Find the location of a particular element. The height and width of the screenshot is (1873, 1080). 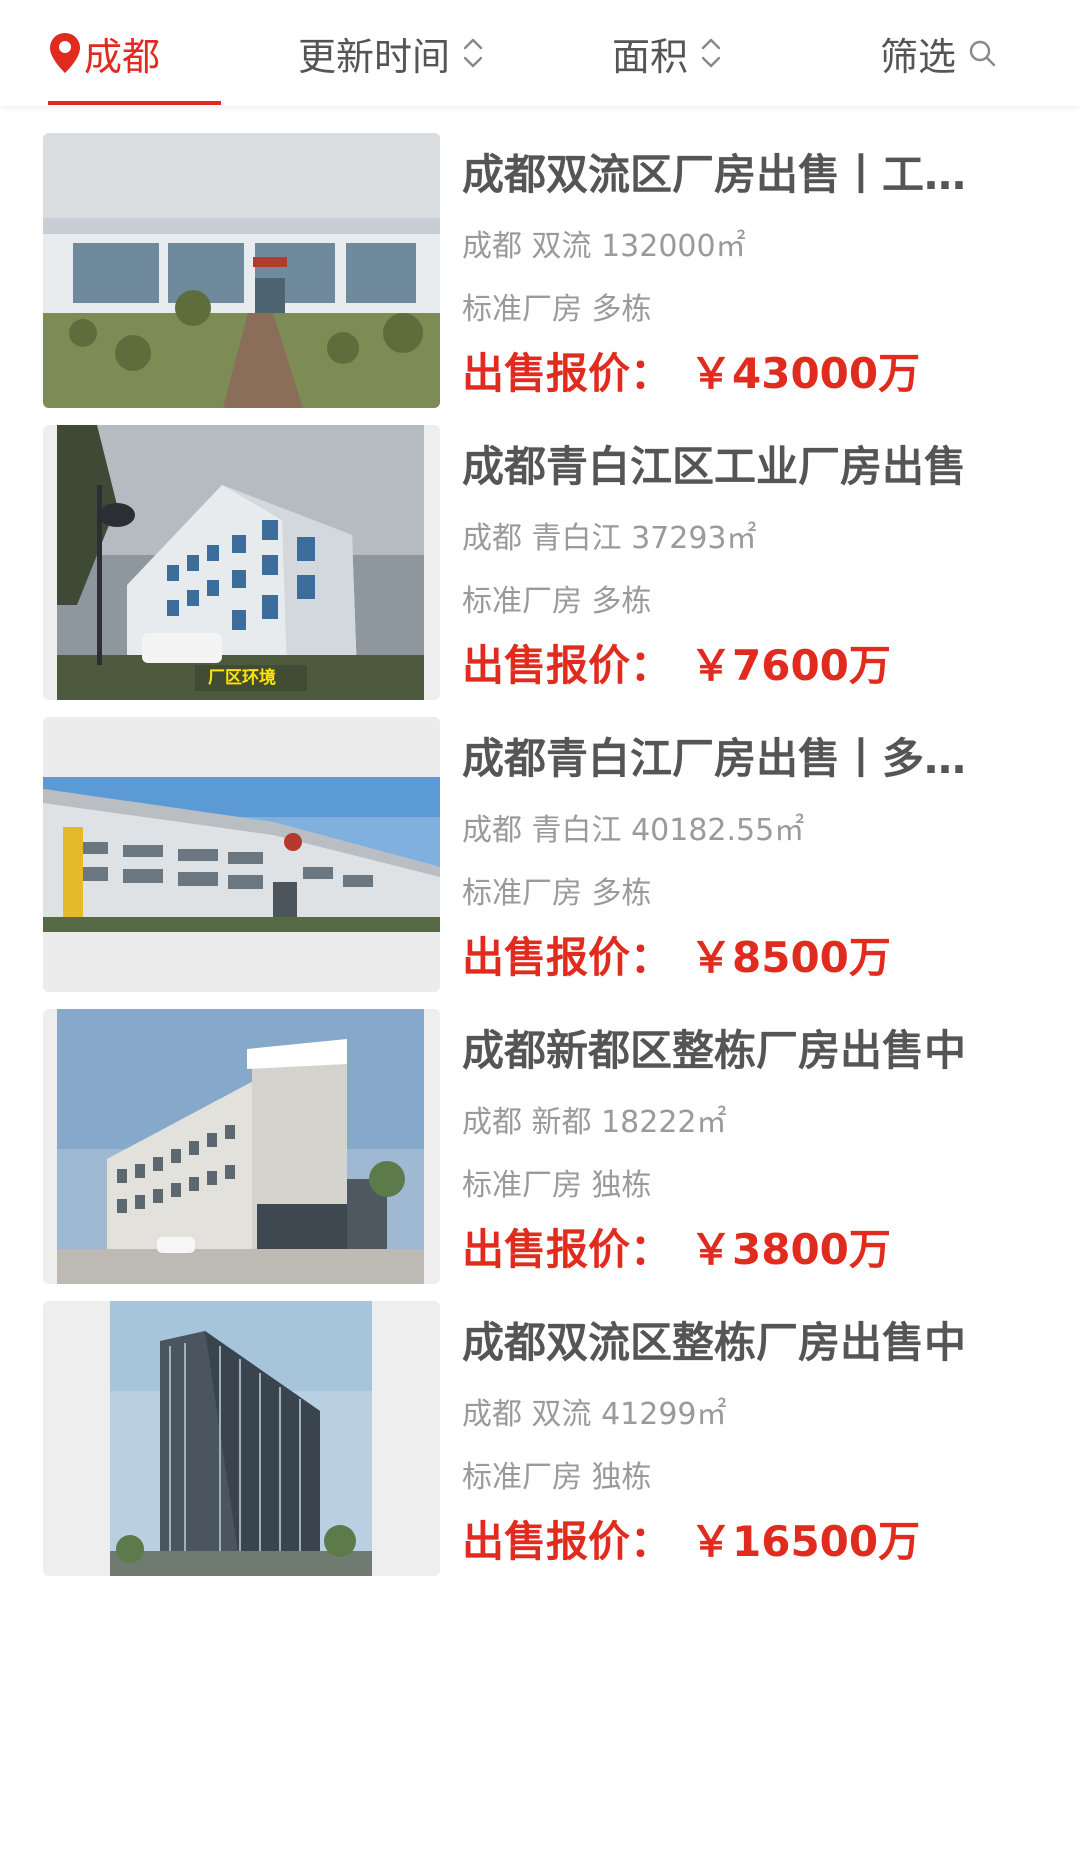

price-value: ￥16500万 is located at coordinates (805, 1541).